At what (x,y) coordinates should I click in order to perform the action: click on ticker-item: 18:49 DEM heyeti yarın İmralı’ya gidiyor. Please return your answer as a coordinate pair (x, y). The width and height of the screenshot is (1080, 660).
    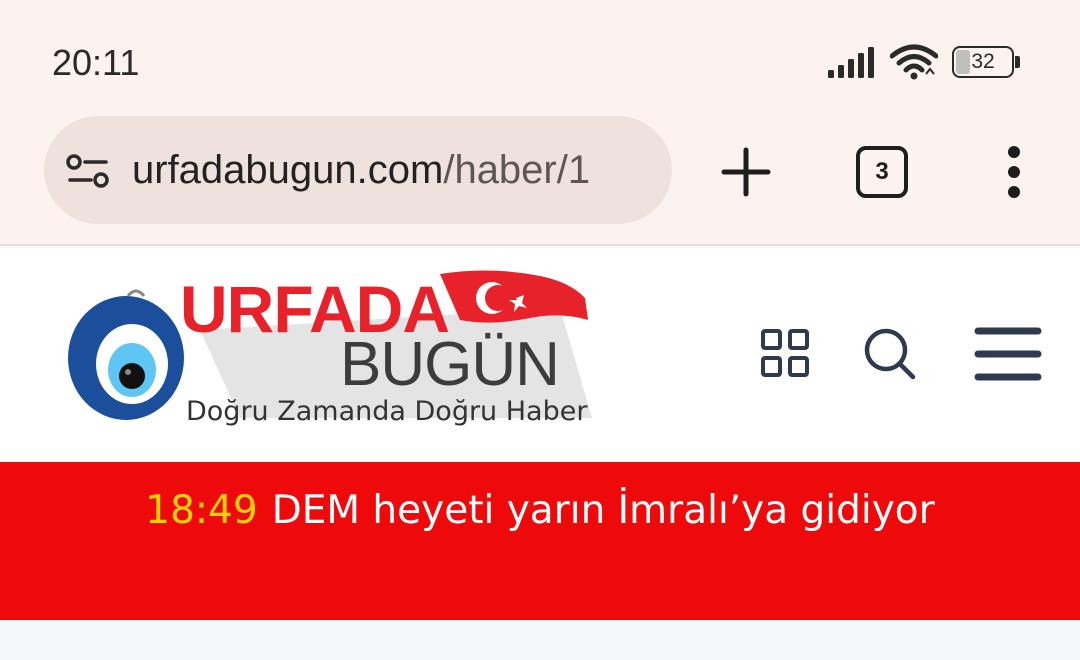
    Looking at the image, I should click on (540, 510).